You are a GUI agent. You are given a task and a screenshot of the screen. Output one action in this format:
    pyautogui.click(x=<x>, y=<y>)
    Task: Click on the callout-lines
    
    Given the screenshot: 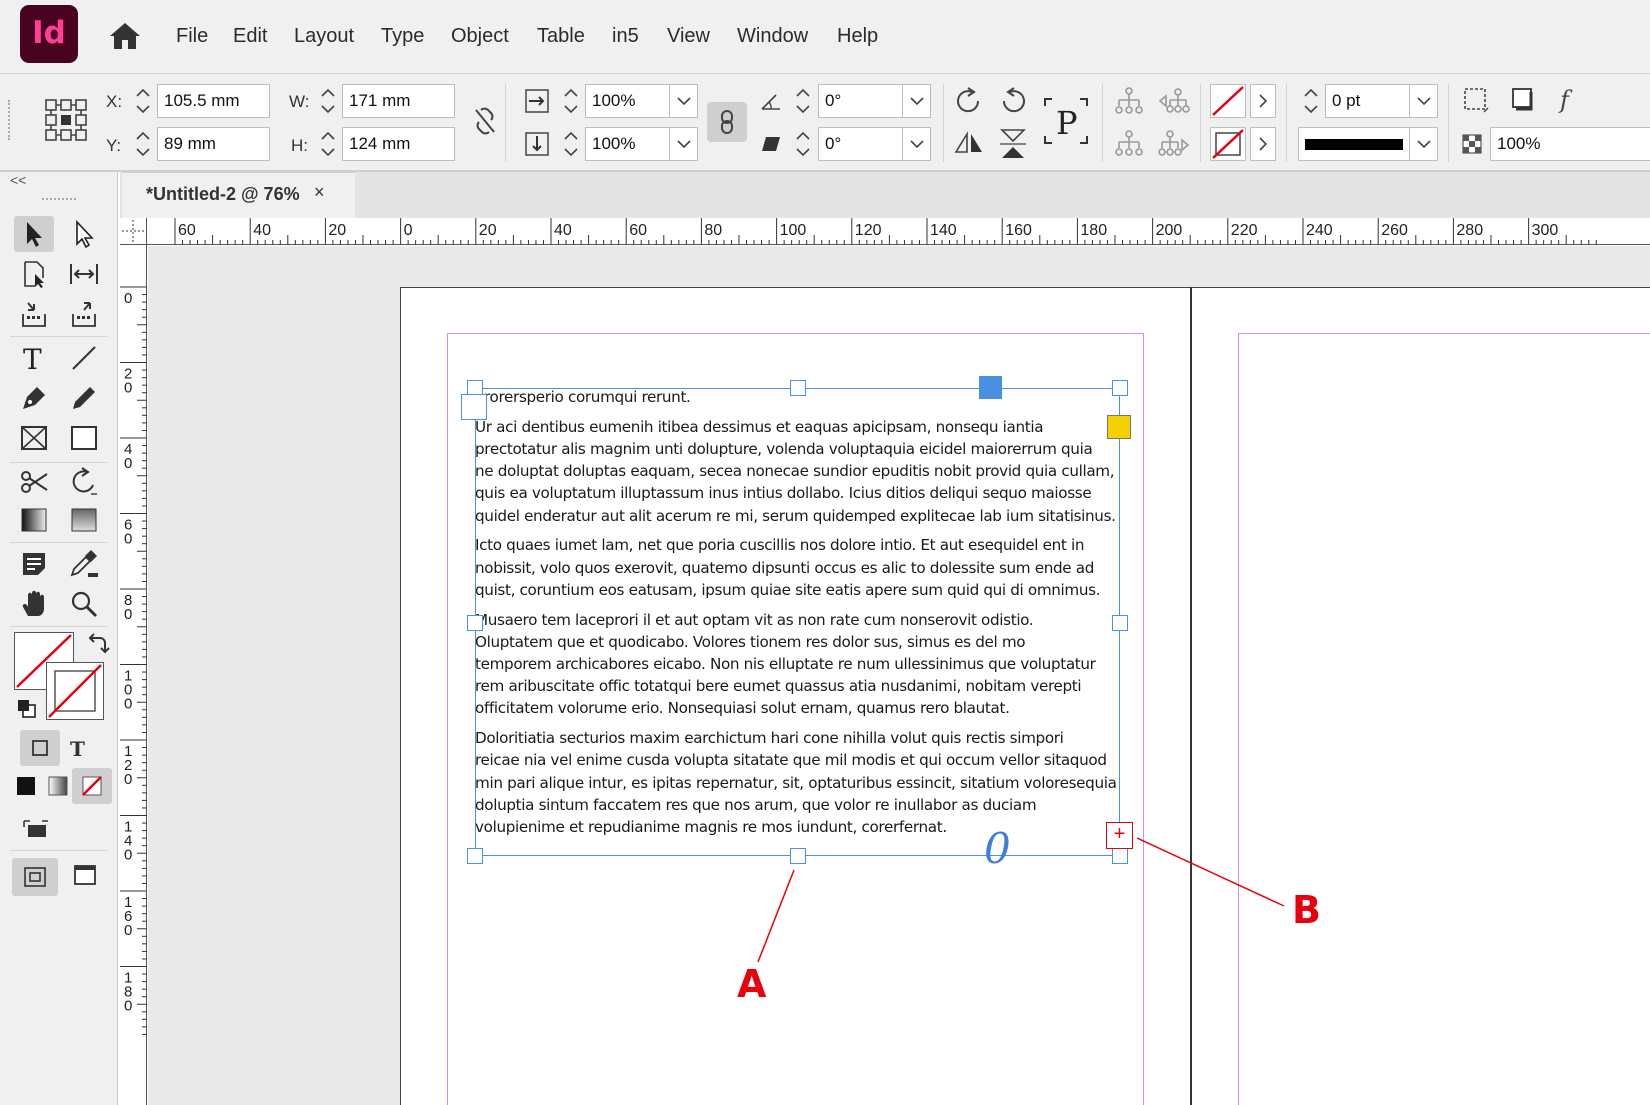 What is the action you would take?
    pyautogui.click(x=1021, y=900)
    